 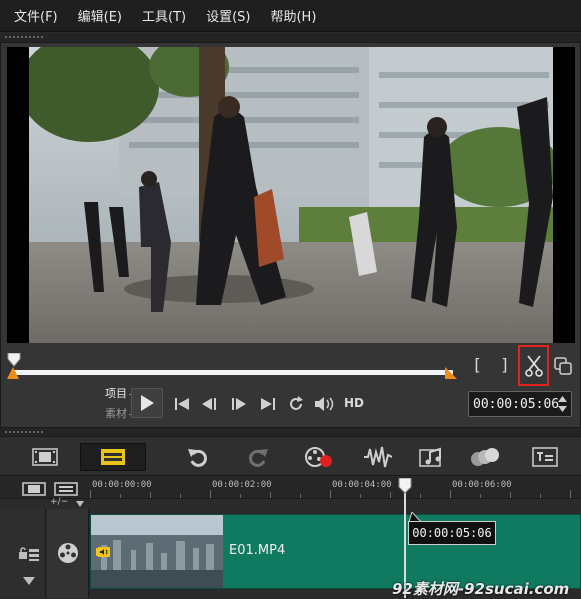 I want to click on repeat-icon, so click(x=296, y=403).